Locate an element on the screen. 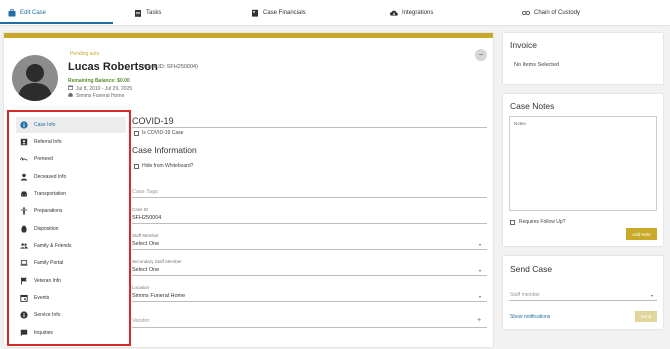  case-tags-underline is located at coordinates (309, 197).